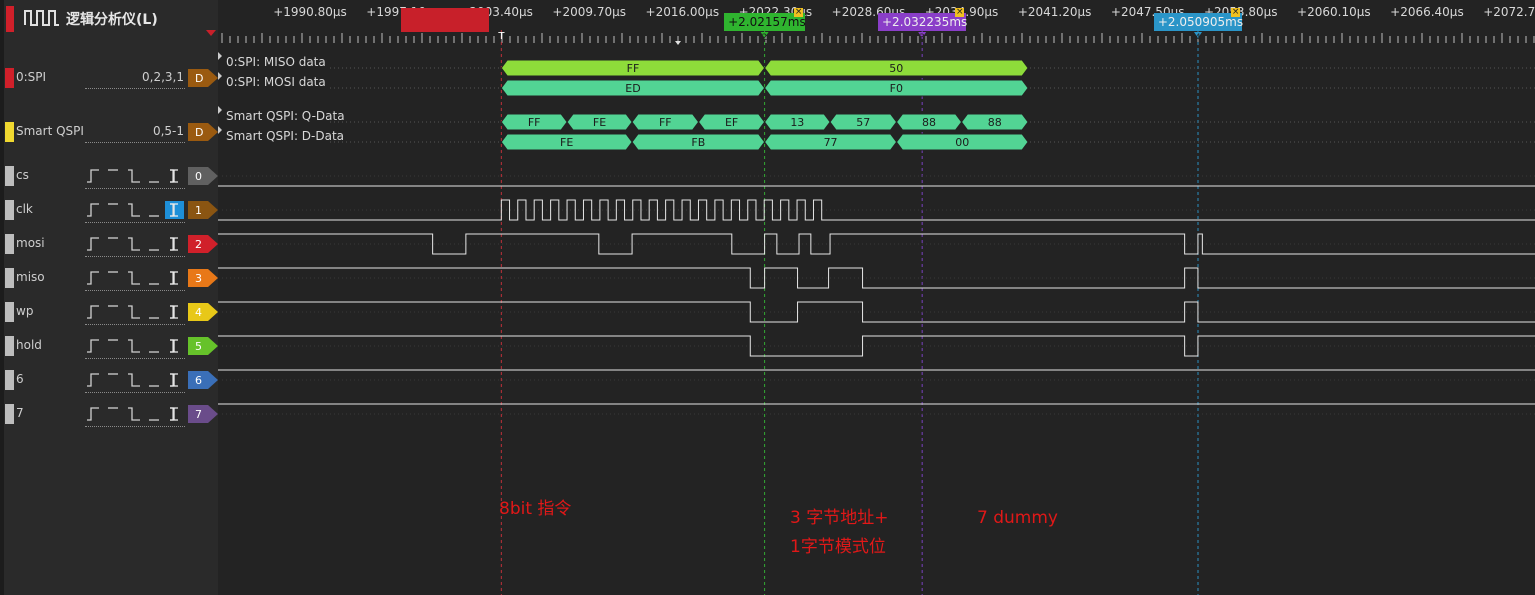 The image size is (1535, 595). I want to click on svg-text: 2, so click(198, 244).